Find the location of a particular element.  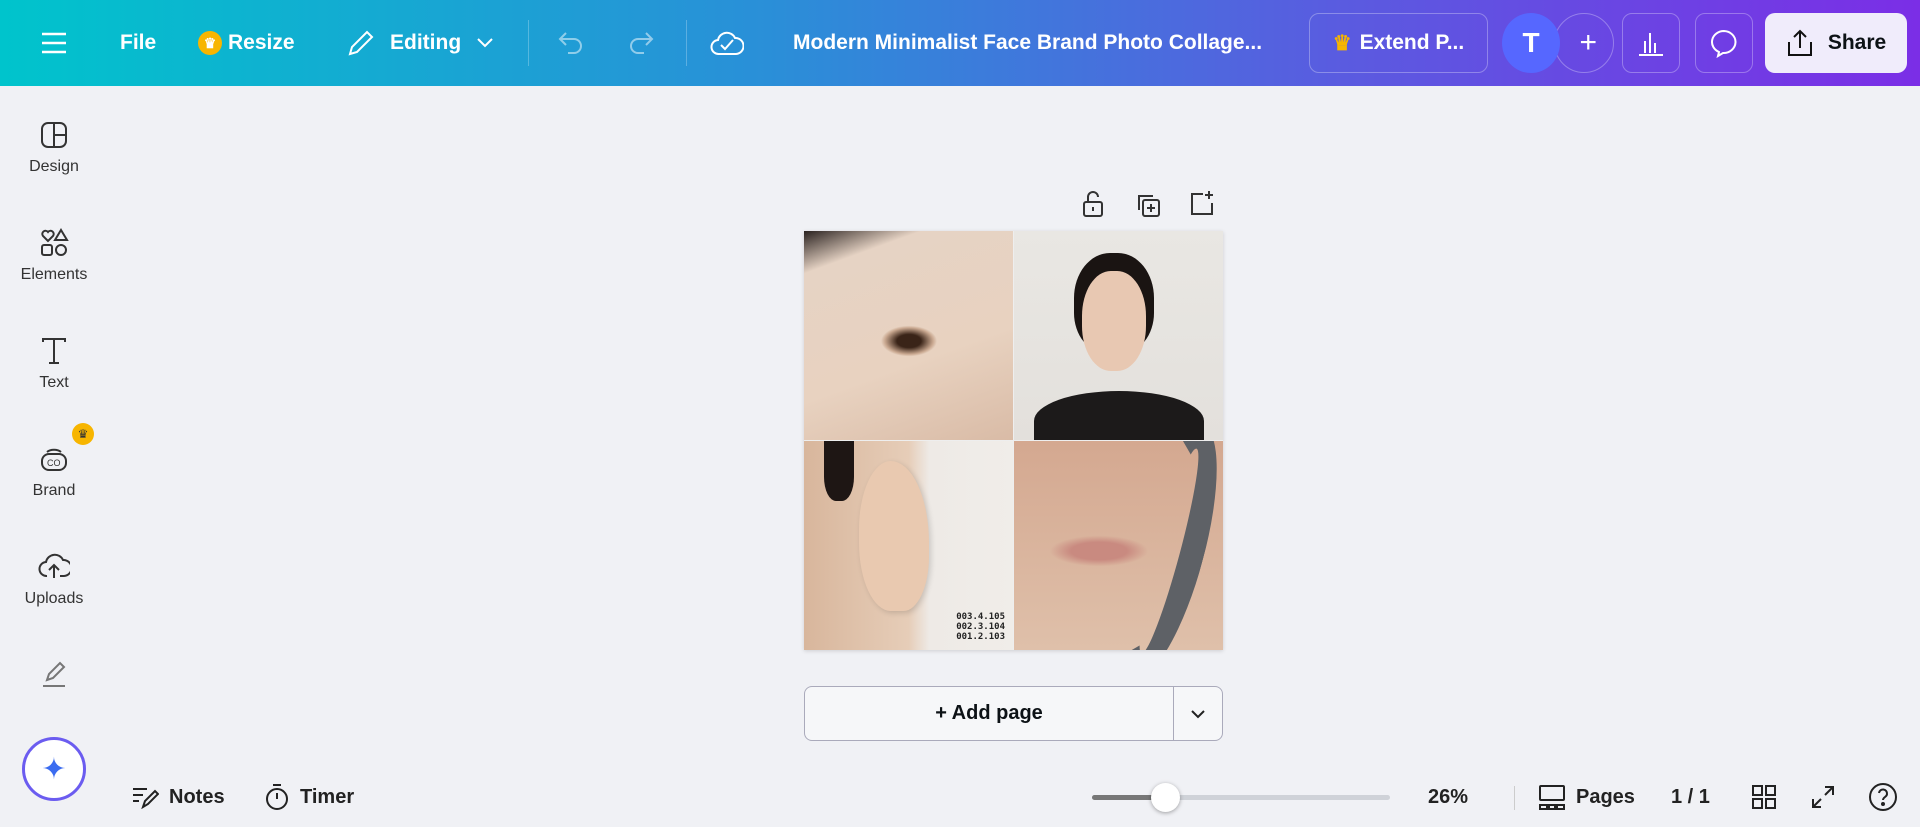

duplicate-page-button is located at coordinates (1148, 207).